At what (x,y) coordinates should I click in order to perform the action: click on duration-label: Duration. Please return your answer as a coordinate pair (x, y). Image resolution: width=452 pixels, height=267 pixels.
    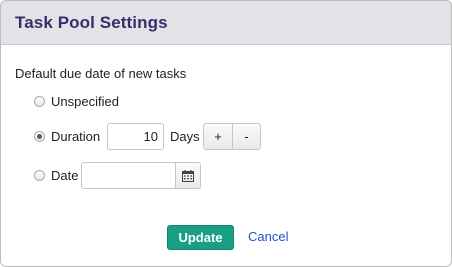
    Looking at the image, I should click on (76, 136).